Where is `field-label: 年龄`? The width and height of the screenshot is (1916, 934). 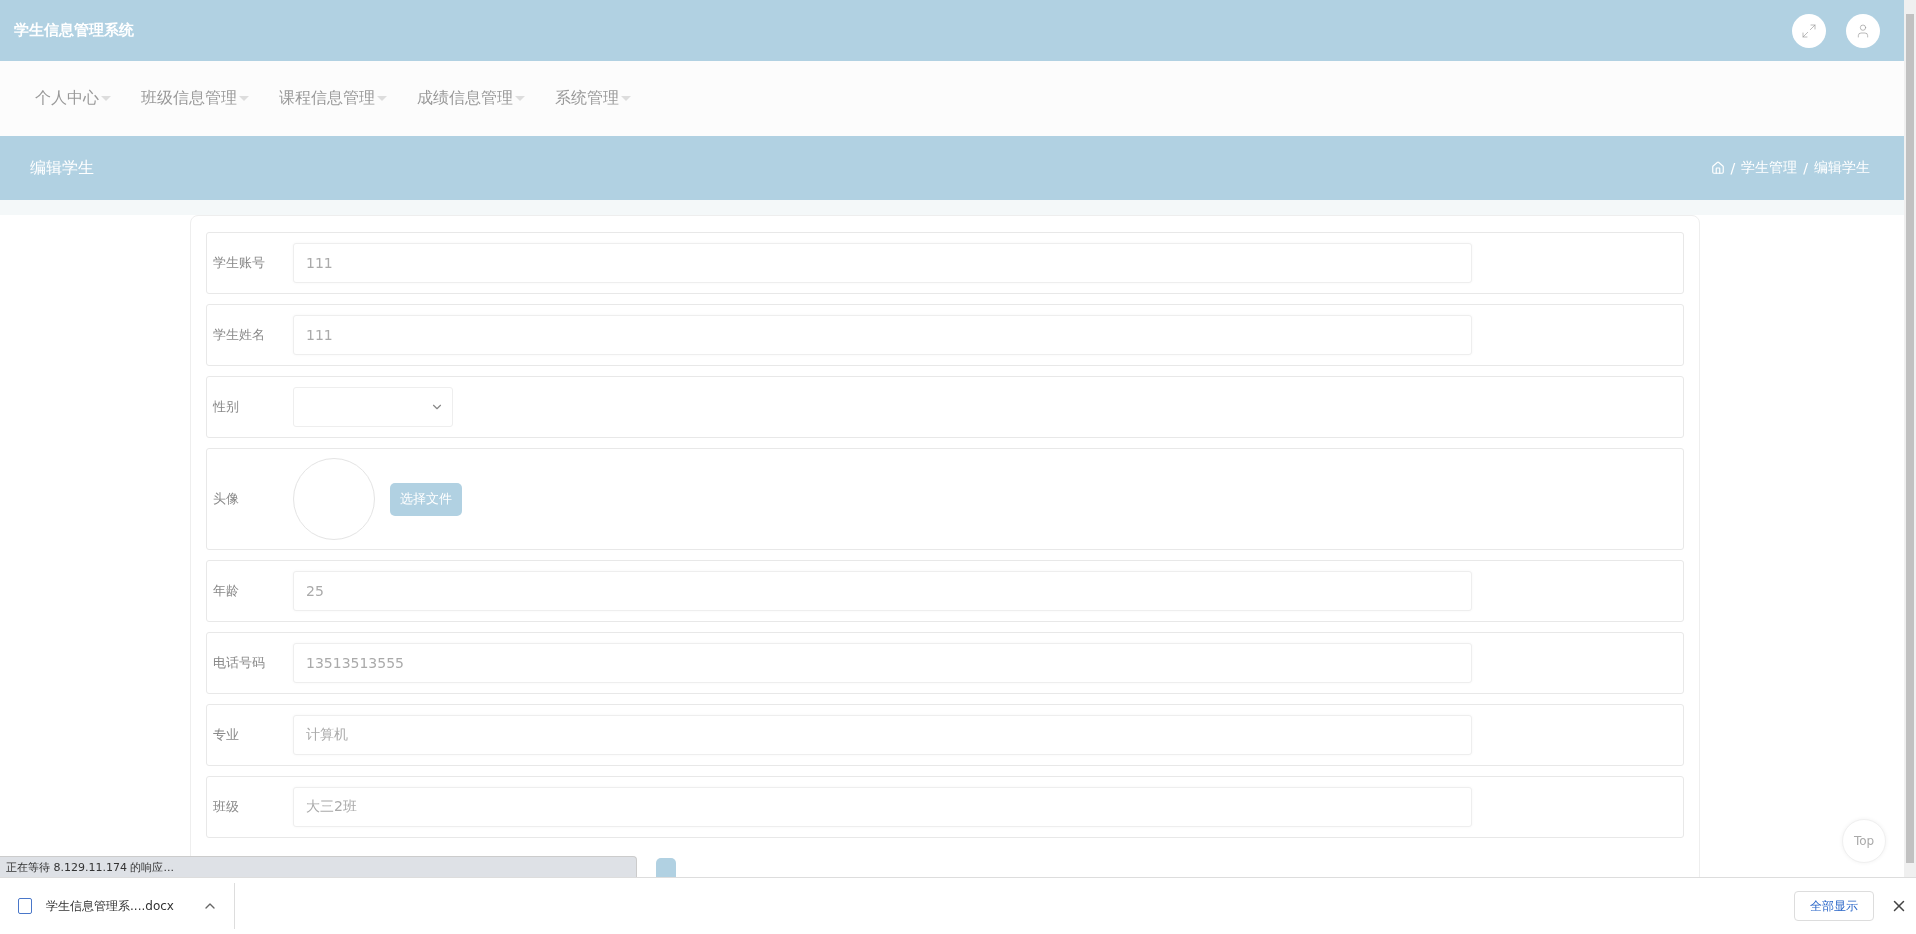 field-label: 年龄 is located at coordinates (226, 591).